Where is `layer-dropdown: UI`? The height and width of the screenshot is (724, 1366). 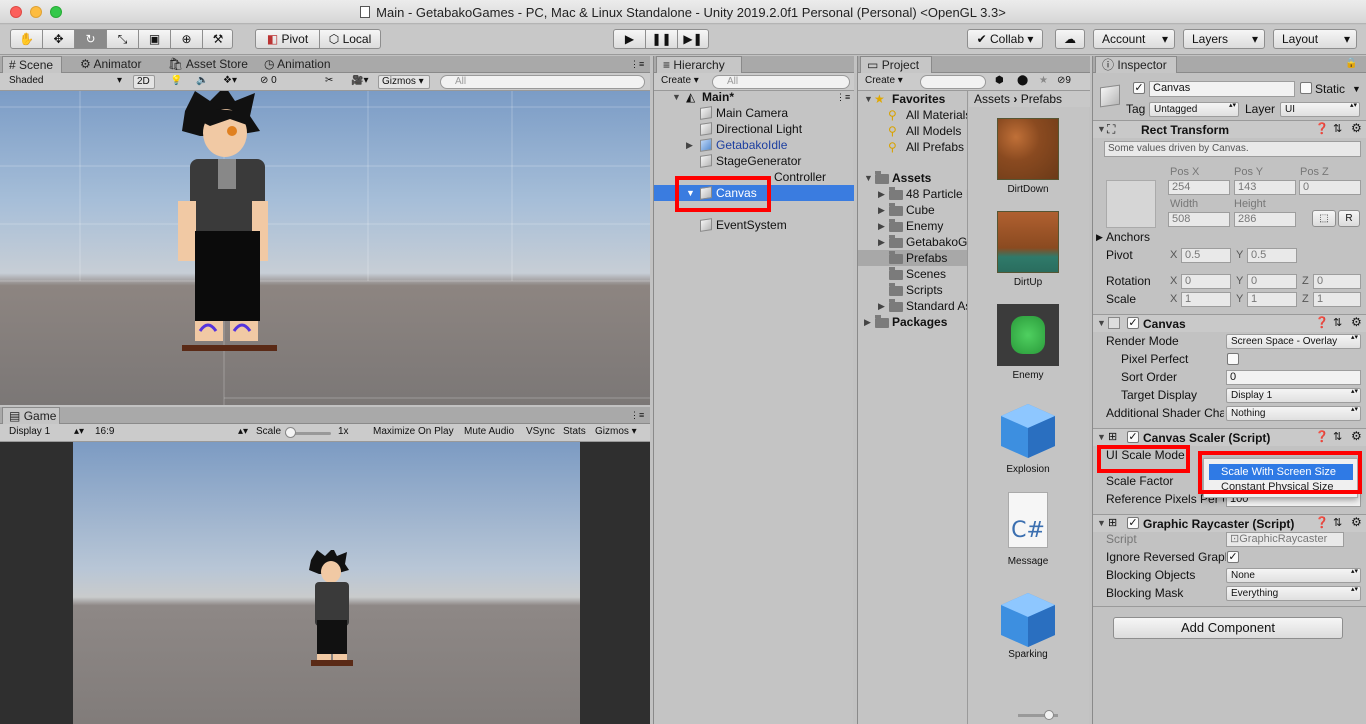 layer-dropdown: UI is located at coordinates (1320, 109).